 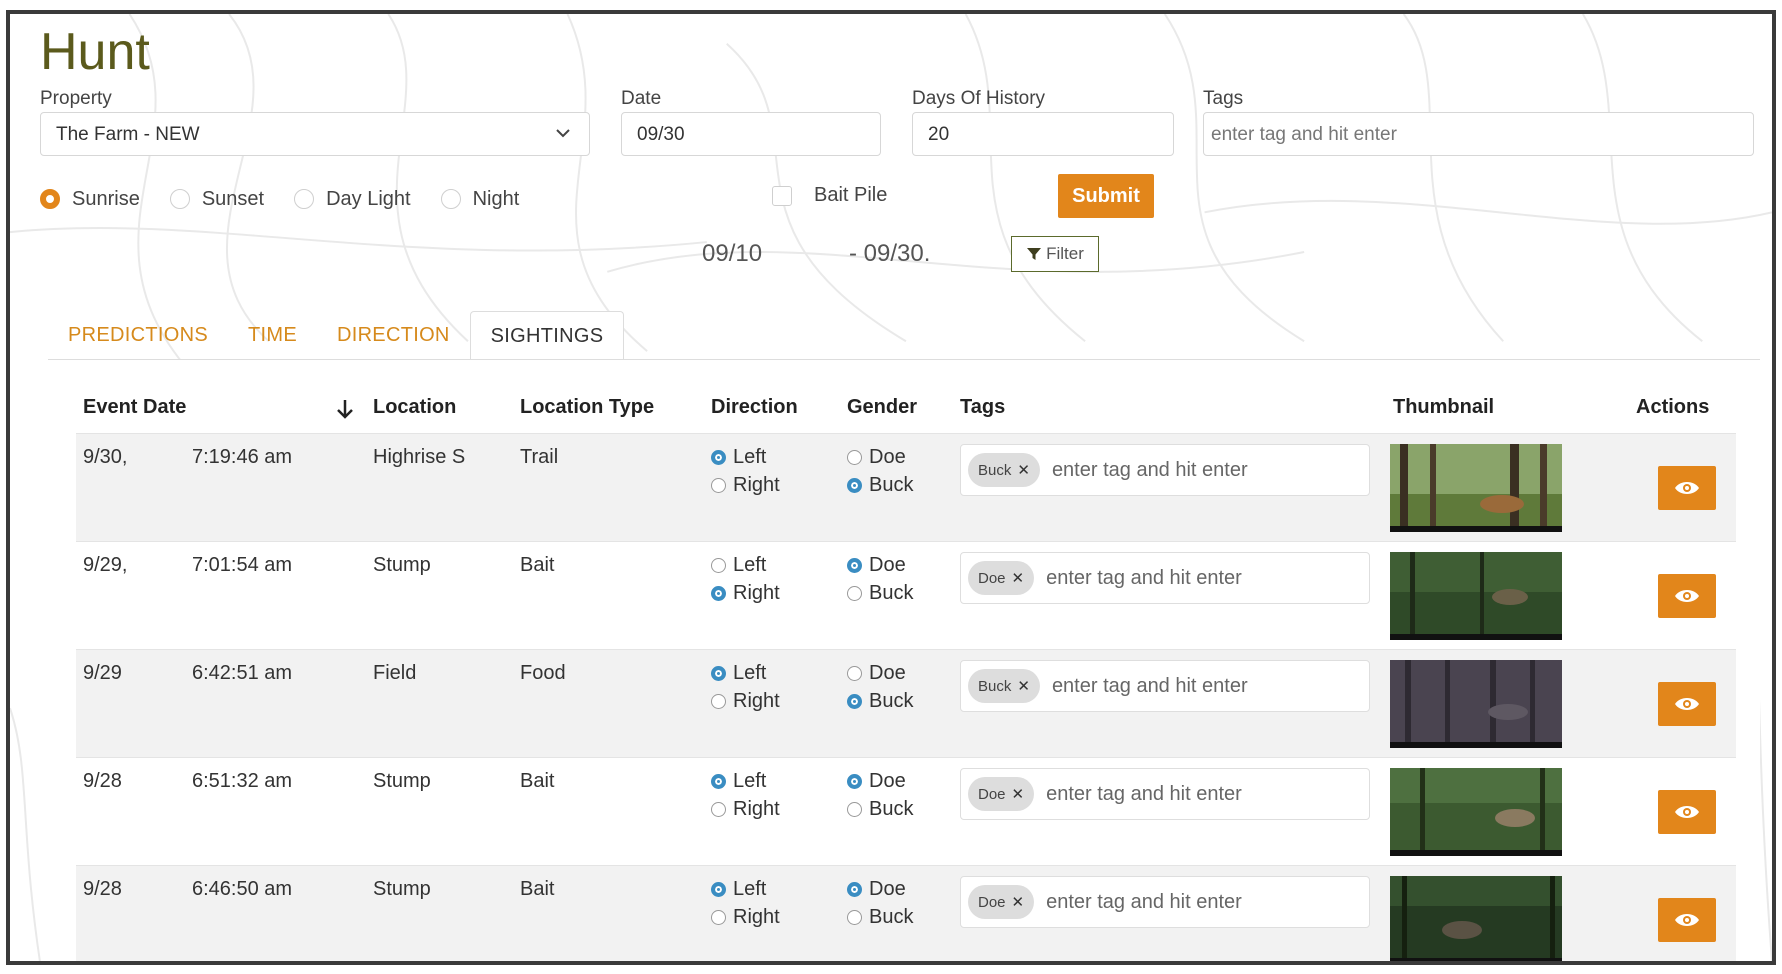 What do you see at coordinates (537, 565) in the screenshot?
I see `location-type: Bait` at bounding box center [537, 565].